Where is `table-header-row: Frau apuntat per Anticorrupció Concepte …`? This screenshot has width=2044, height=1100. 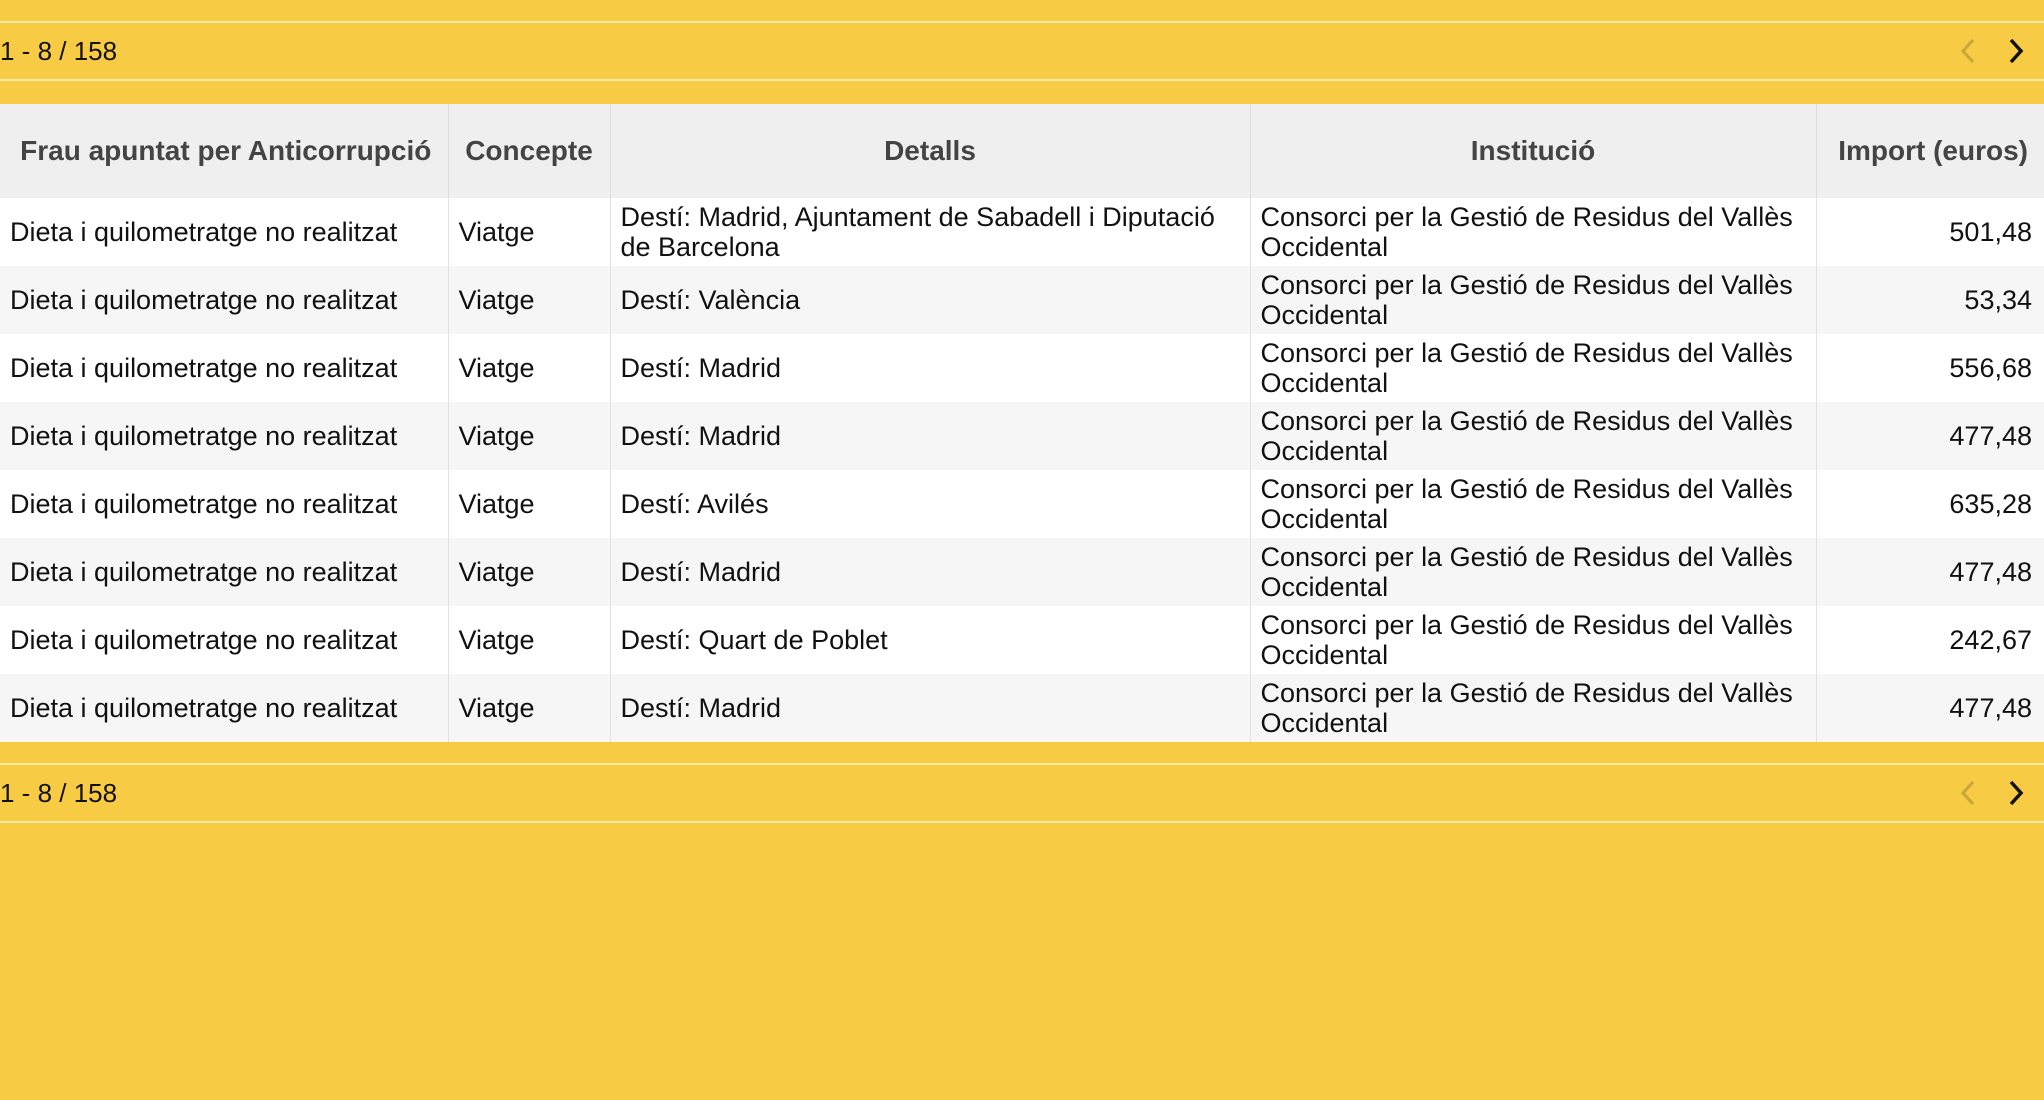
table-header-row: Frau apuntat per Anticorrupció Concepte … is located at coordinates (1022, 151).